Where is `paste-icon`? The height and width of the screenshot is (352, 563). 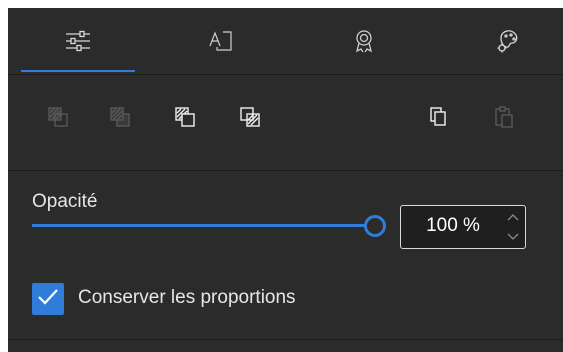 paste-icon is located at coordinates (504, 119).